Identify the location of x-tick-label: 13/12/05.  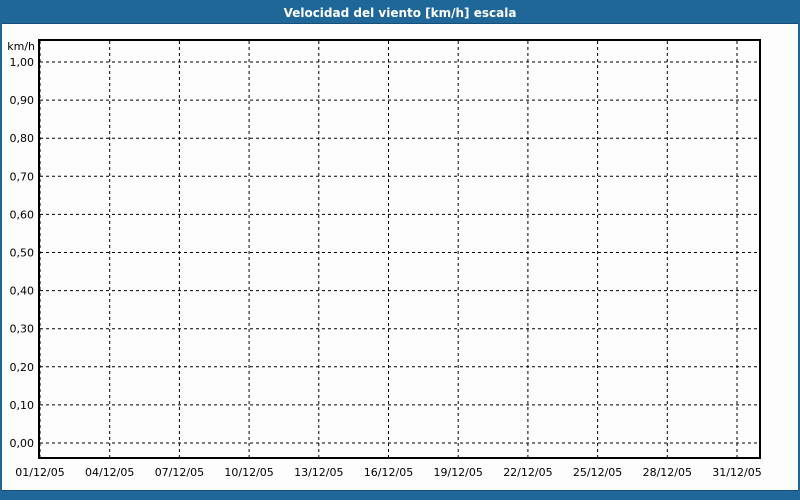
(318, 472).